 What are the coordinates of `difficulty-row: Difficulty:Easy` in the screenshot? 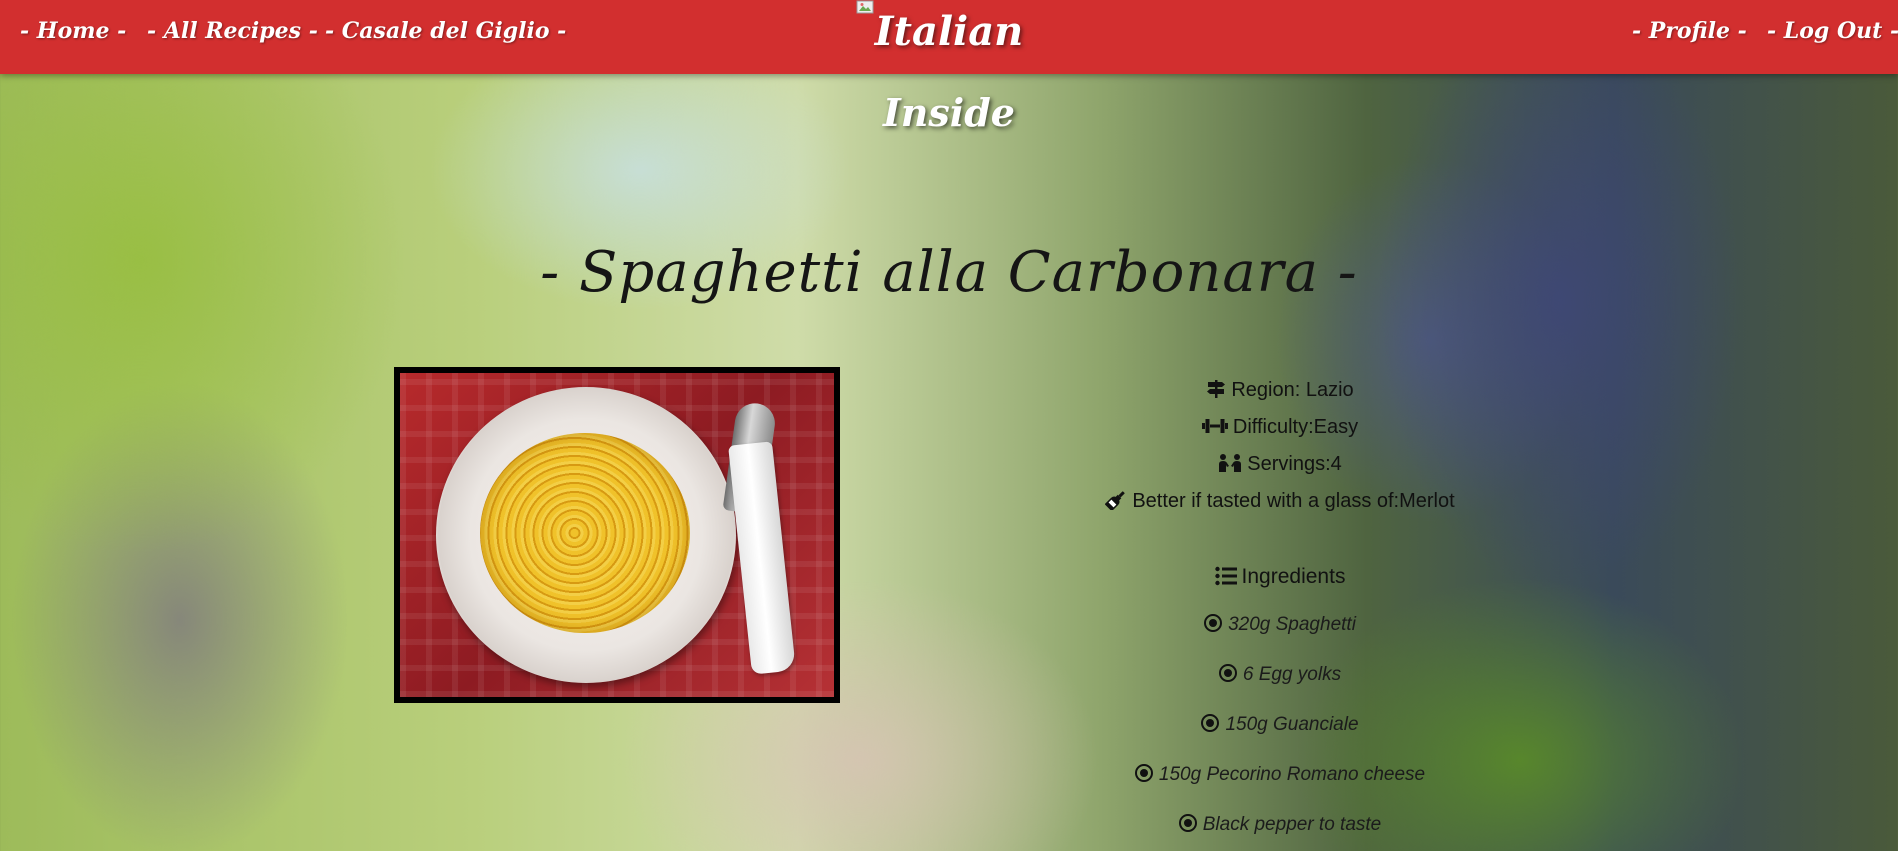 It's located at (1280, 427).